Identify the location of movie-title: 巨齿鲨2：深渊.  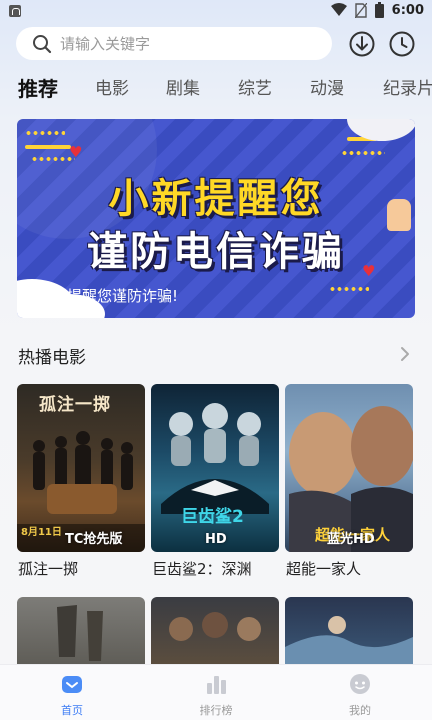
(202, 568).